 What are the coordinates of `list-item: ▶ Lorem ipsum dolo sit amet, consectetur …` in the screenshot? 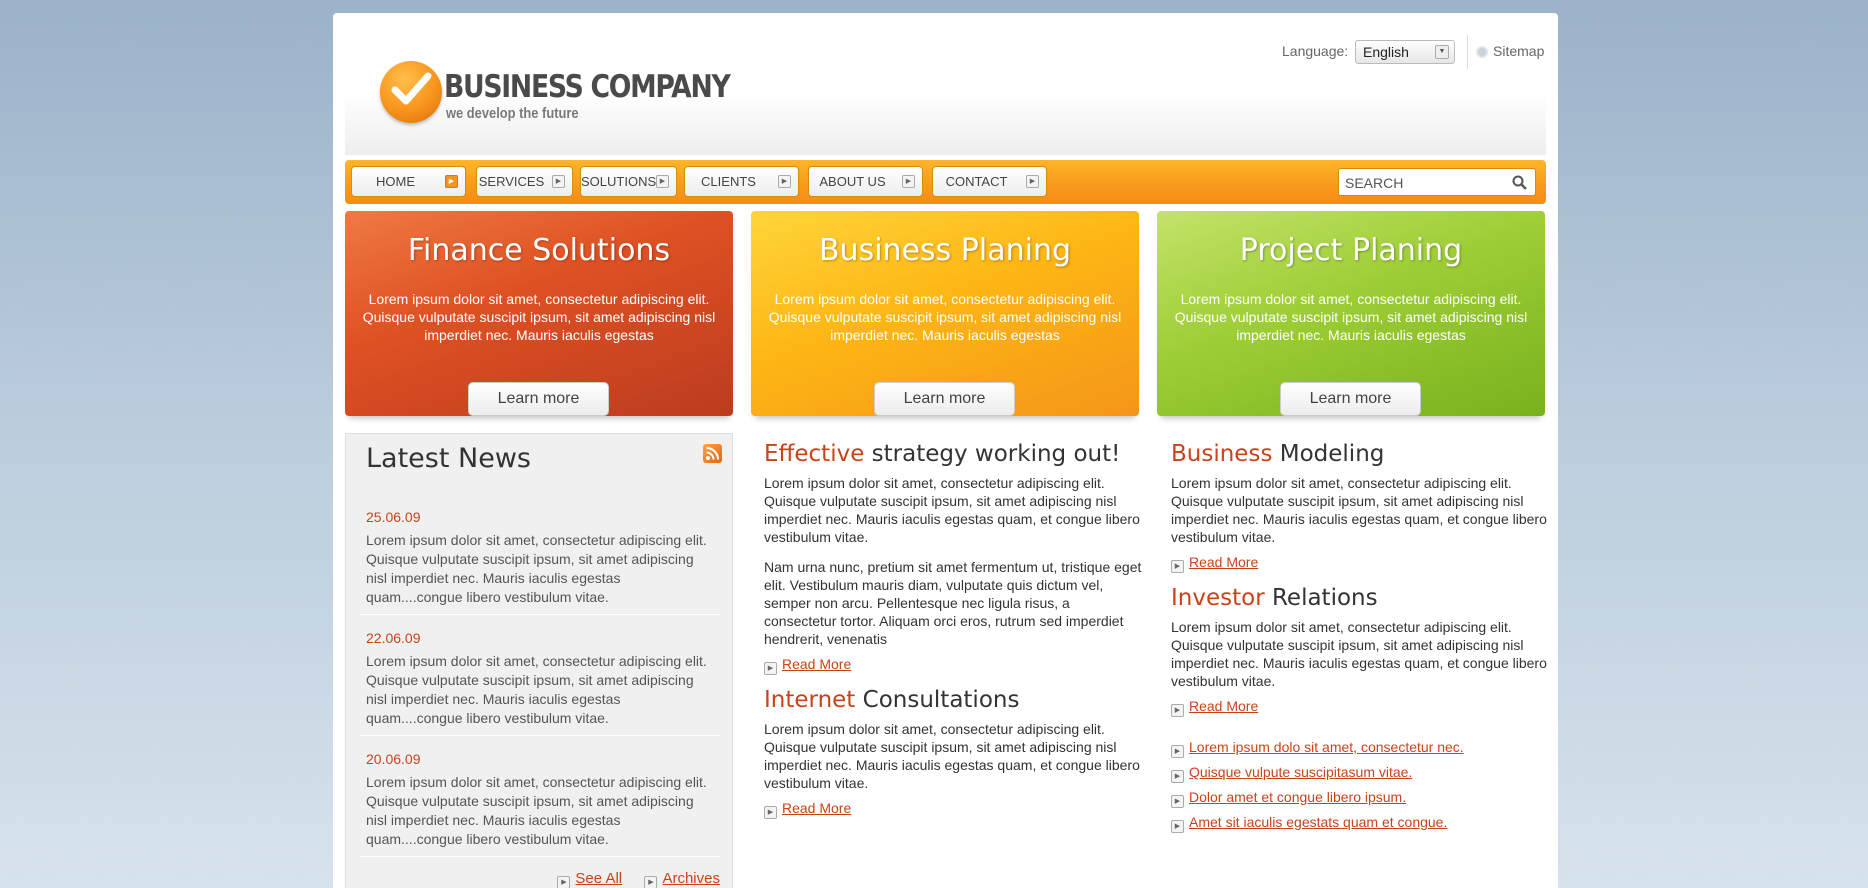 It's located at (1361, 748).